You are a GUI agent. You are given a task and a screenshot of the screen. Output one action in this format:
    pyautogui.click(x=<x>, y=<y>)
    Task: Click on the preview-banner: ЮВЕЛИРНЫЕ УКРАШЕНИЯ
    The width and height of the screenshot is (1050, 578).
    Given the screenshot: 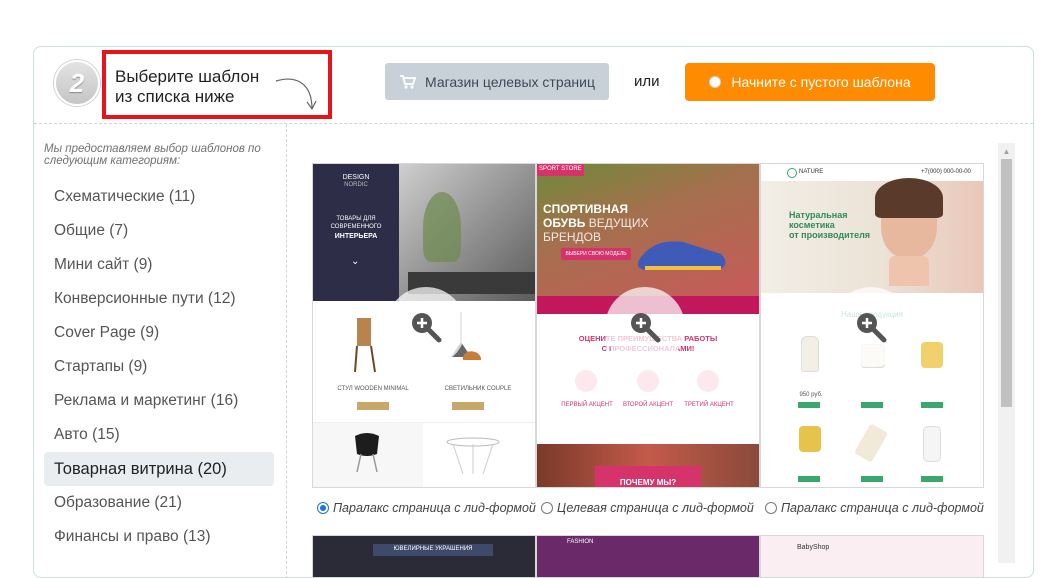 What is the action you would take?
    pyautogui.click(x=433, y=549)
    